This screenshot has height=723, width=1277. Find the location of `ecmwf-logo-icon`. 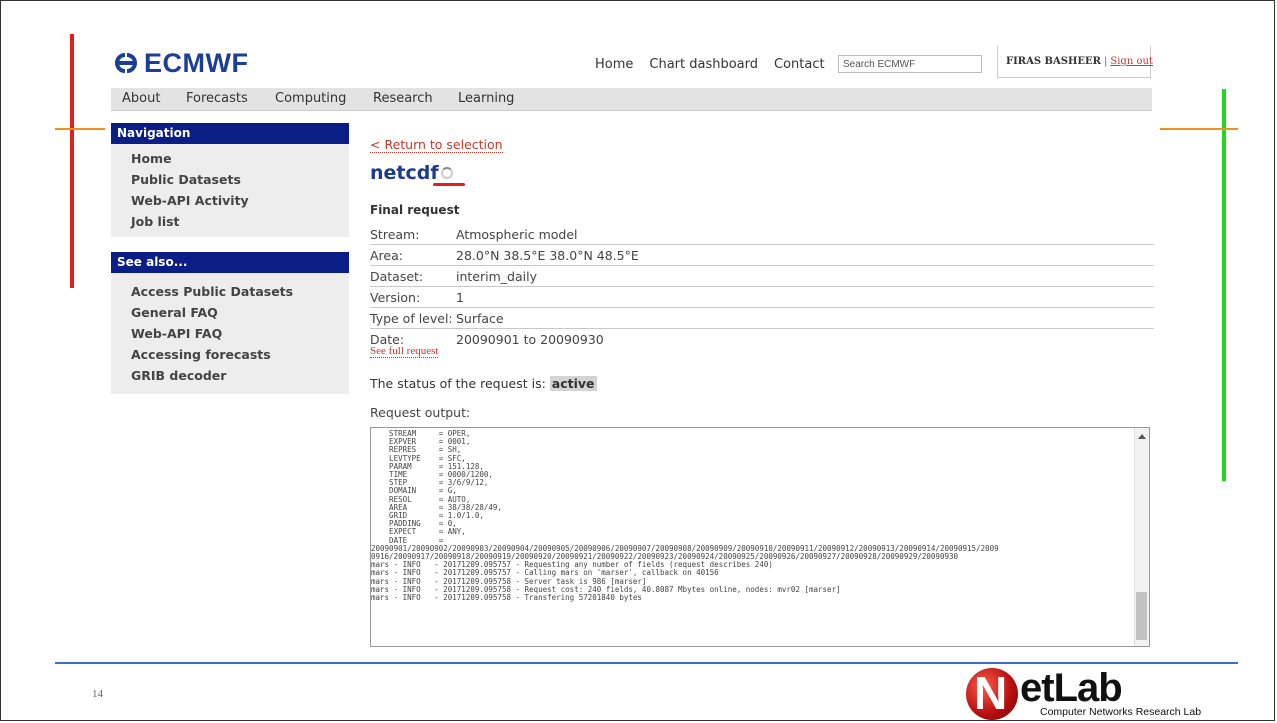

ecmwf-logo-icon is located at coordinates (126, 63).